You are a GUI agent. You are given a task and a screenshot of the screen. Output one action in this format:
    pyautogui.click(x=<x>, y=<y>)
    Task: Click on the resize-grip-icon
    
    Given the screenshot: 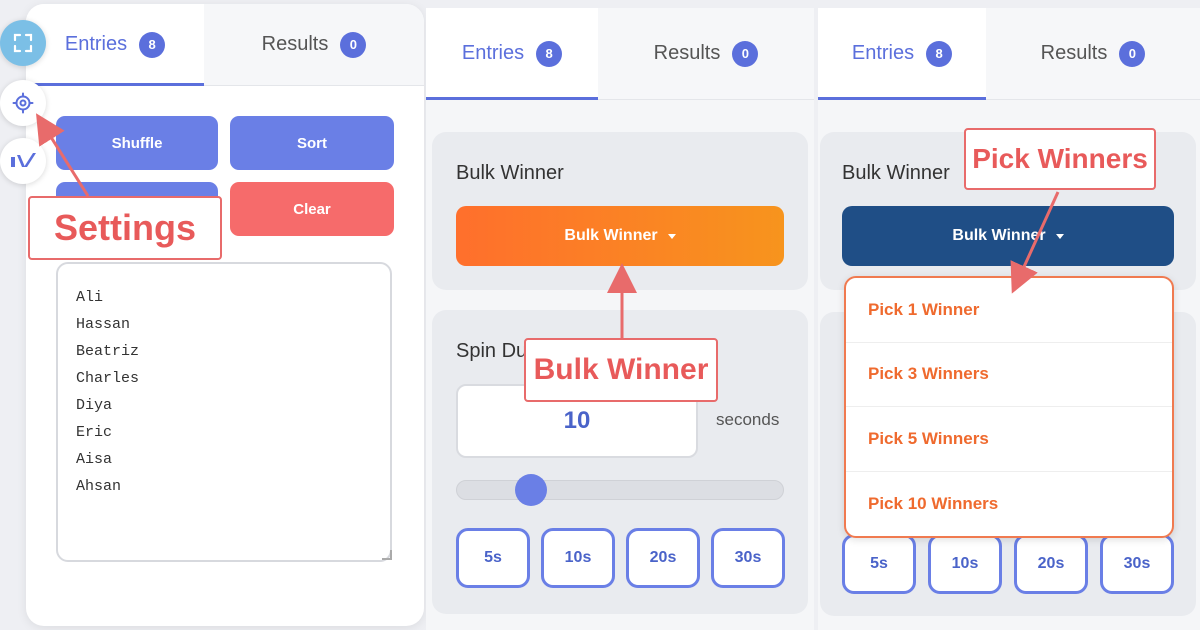 What is the action you would take?
    pyautogui.click(x=387, y=555)
    